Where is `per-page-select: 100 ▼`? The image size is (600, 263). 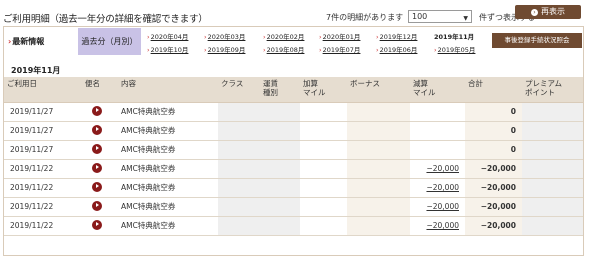
per-page-select: 100 ▼ is located at coordinates (440, 16).